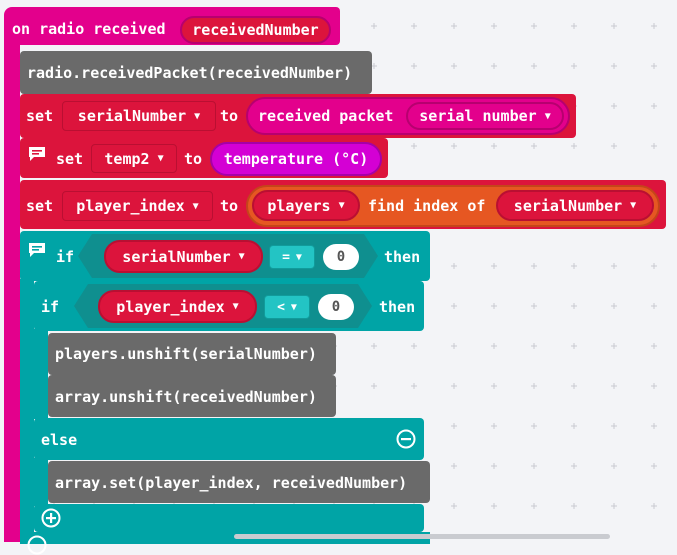 Image resolution: width=677 pixels, height=555 pixels. What do you see at coordinates (27, 410) in the screenshot?
I see `outer-if-rail` at bounding box center [27, 410].